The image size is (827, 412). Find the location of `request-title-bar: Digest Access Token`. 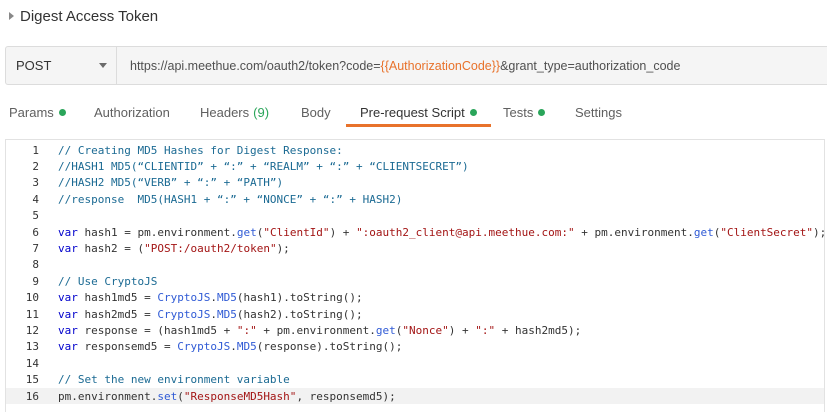

request-title-bar: Digest Access Token is located at coordinates (413, 16).